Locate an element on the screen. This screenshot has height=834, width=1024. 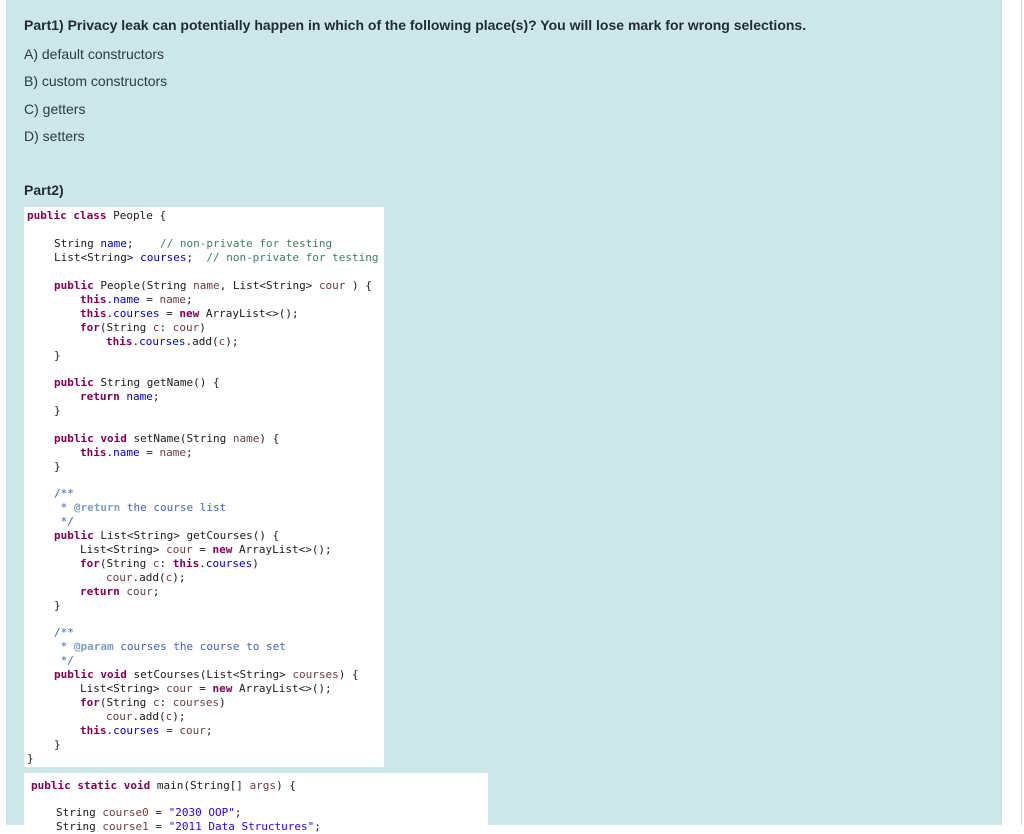
option-c: C) getters is located at coordinates (54, 109).